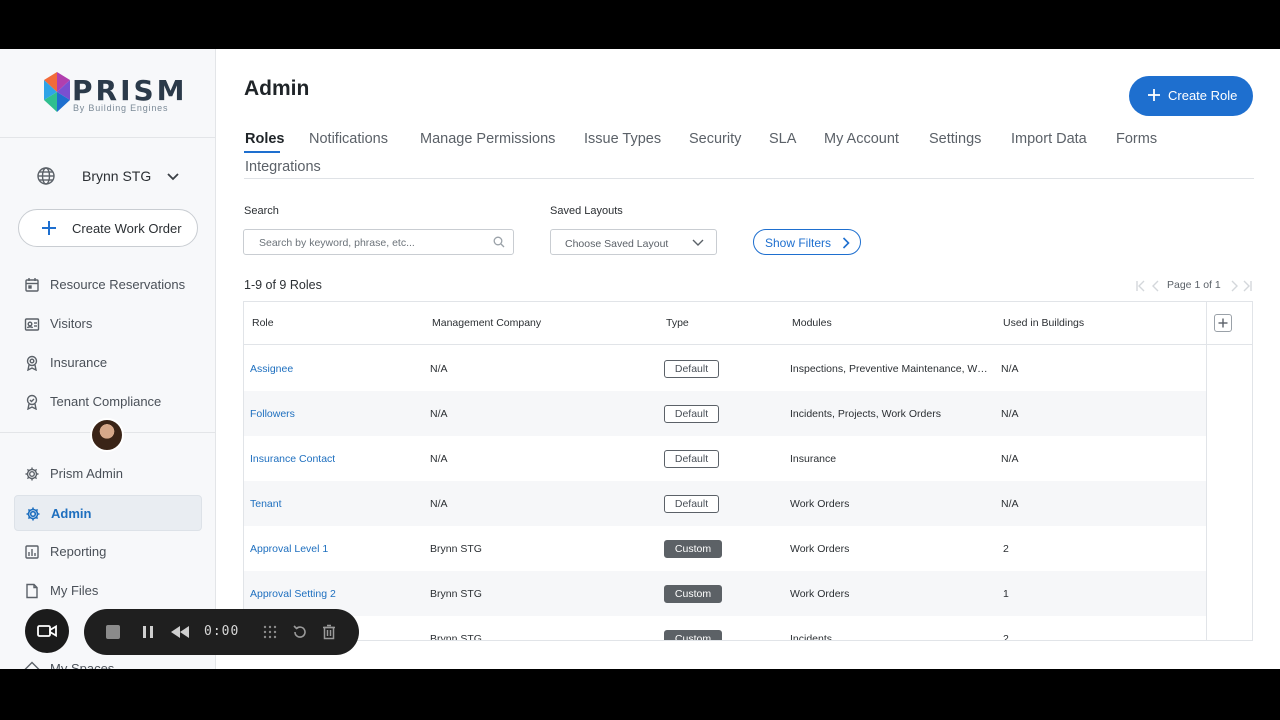  What do you see at coordinates (272, 414) in the screenshot?
I see `role-link: Followers` at bounding box center [272, 414].